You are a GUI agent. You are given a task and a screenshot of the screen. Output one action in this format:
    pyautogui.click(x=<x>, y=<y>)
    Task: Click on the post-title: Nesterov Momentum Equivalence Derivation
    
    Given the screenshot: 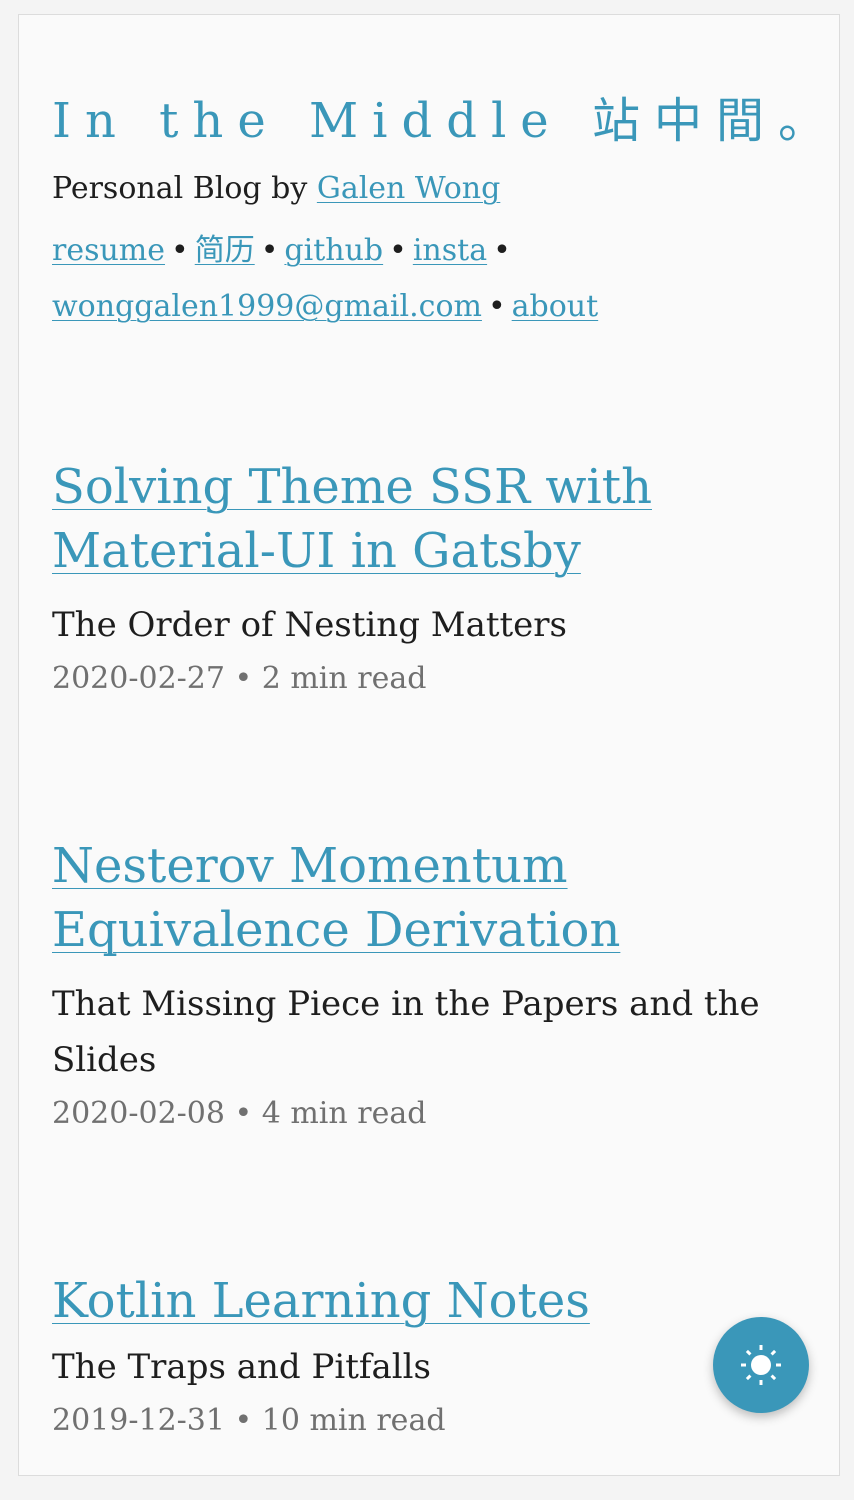 What is the action you would take?
    pyautogui.click(x=432, y=898)
    